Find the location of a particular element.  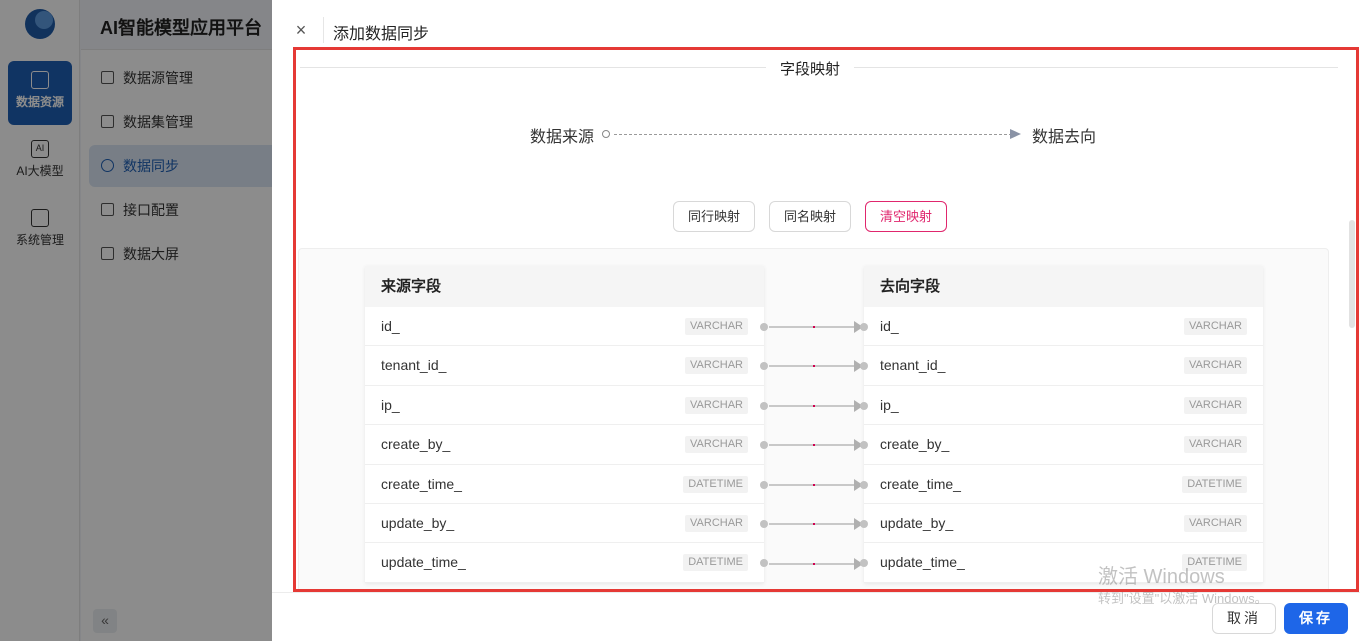

header-divider is located at coordinates (323, 30).